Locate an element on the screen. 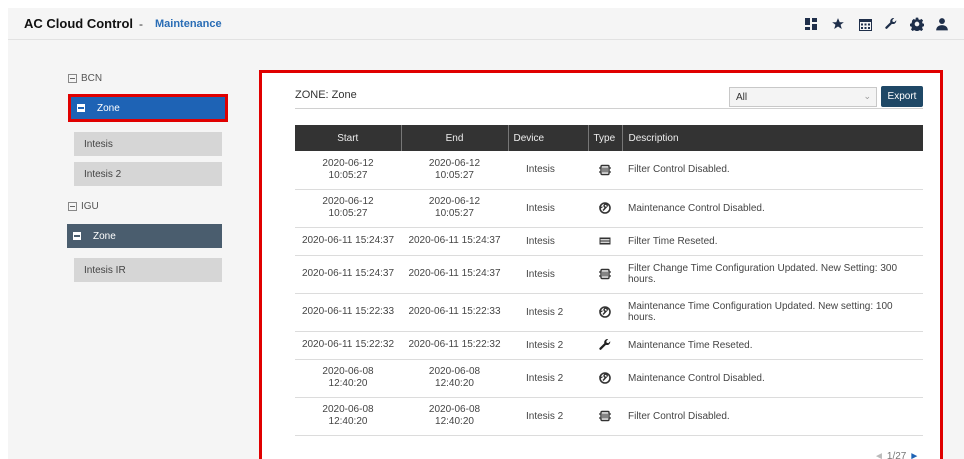 Image resolution: width=964 pixels, height=459 pixels. table-header-row: Start End Device Type Description is located at coordinates (609, 138).